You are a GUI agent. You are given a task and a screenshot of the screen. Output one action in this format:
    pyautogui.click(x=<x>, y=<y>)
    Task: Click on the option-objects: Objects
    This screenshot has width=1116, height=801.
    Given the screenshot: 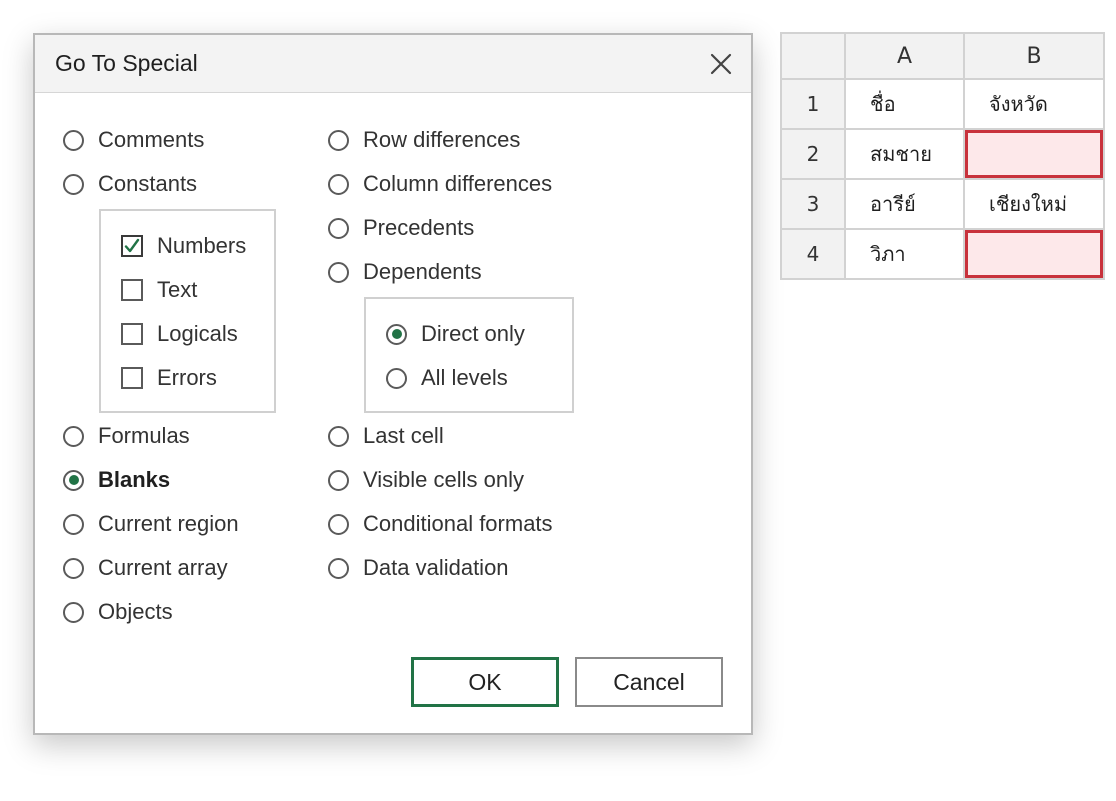 What is the action you would take?
    pyautogui.click(x=118, y=612)
    